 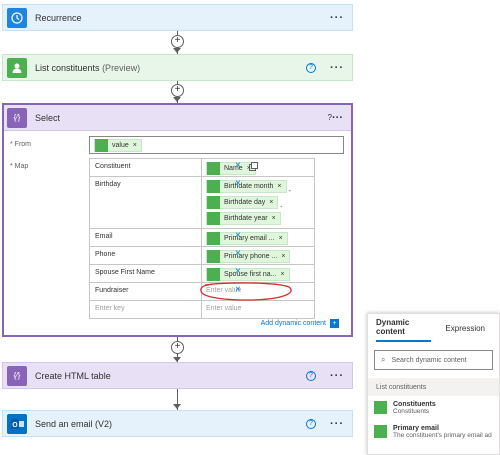 What do you see at coordinates (74, 423) in the screenshot?
I see `send-email-title: Send an email (V2)` at bounding box center [74, 423].